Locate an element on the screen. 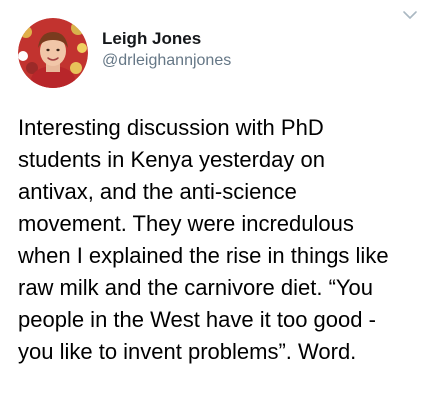 This screenshot has height=413, width=435. author-handle: @drleighannjones is located at coordinates (166, 61).